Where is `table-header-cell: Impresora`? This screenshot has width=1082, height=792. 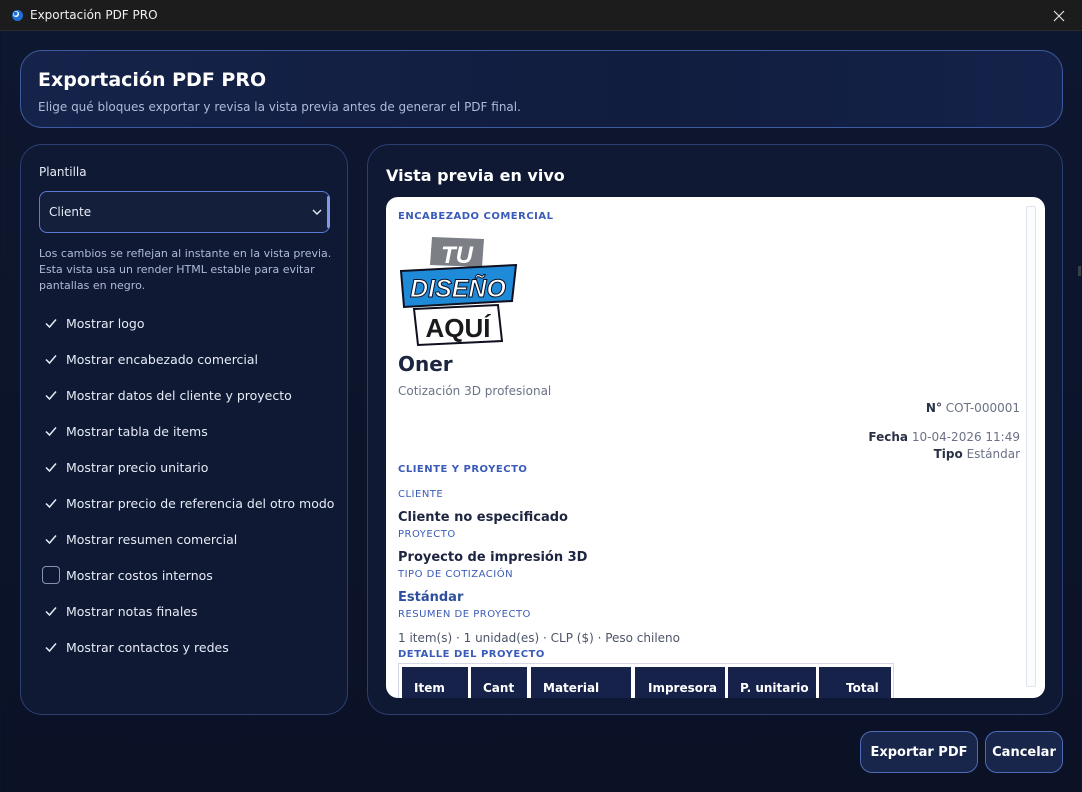
table-header-cell: Impresora is located at coordinates (680, 682).